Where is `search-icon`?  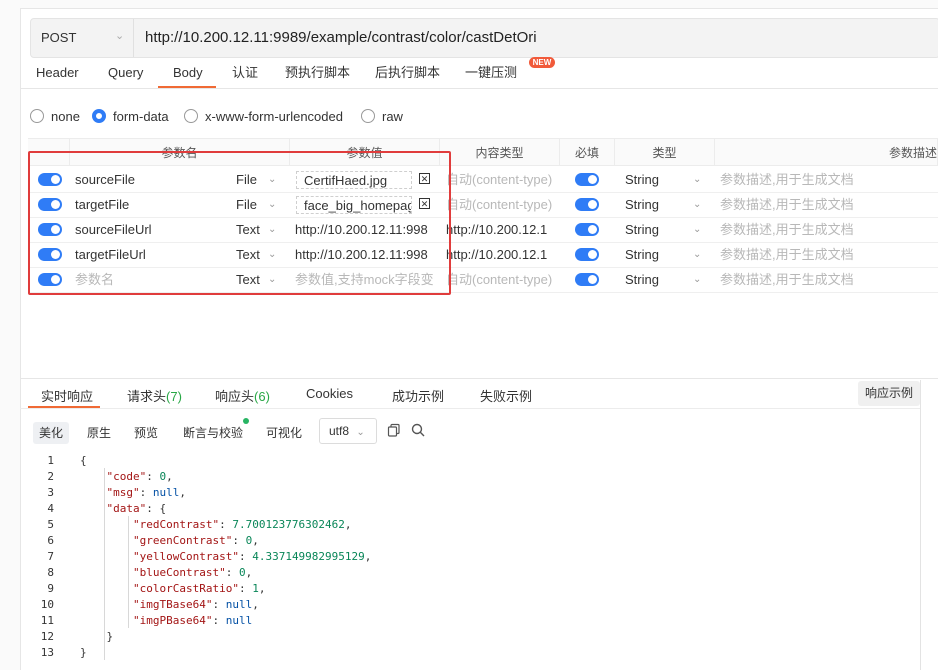 search-icon is located at coordinates (418, 431).